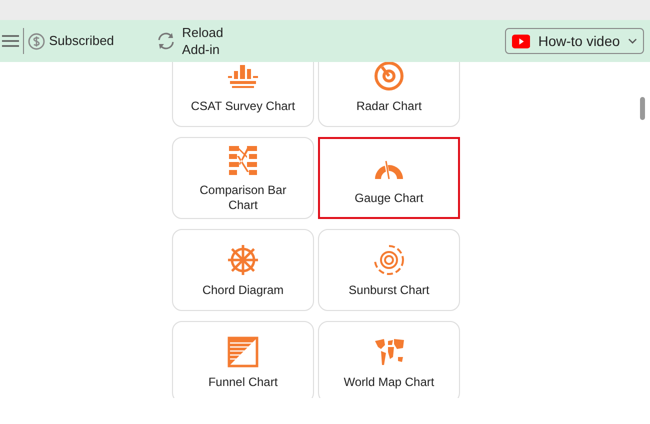 Image resolution: width=650 pixels, height=424 pixels. What do you see at coordinates (243, 160) in the screenshot?
I see `crossing-bars-icon` at bounding box center [243, 160].